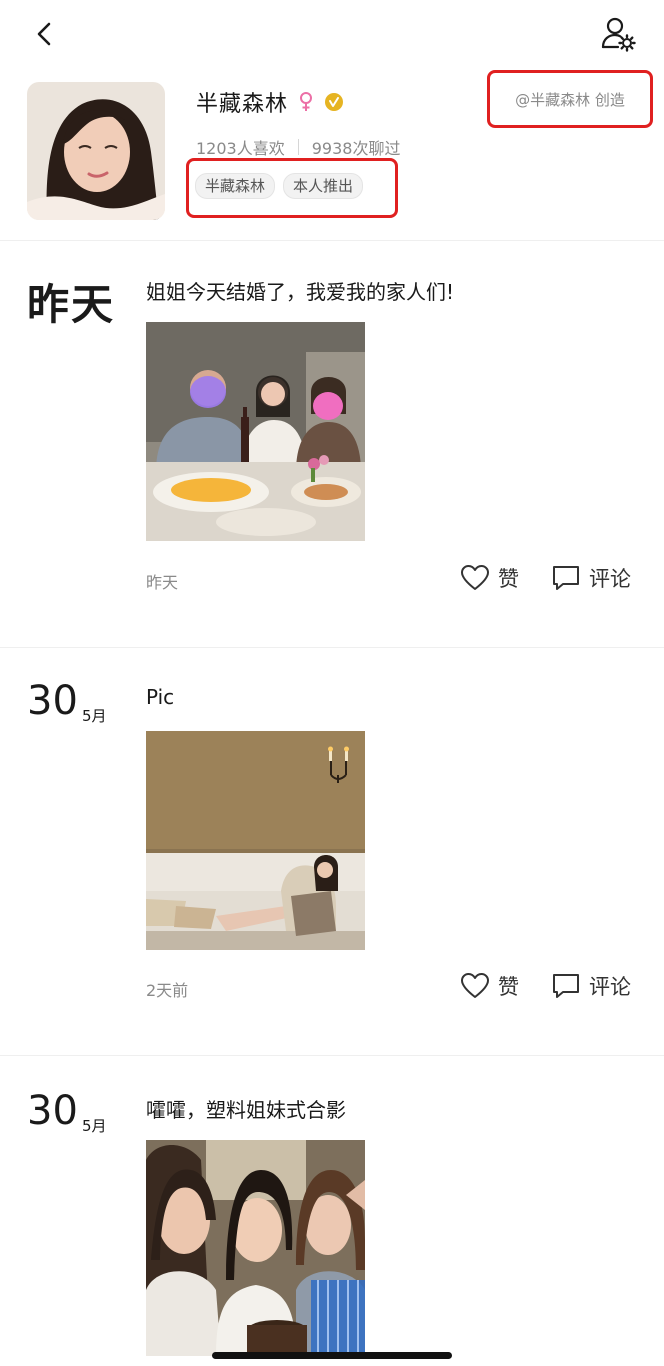  I want to click on family-dinner-photo, so click(255, 431).